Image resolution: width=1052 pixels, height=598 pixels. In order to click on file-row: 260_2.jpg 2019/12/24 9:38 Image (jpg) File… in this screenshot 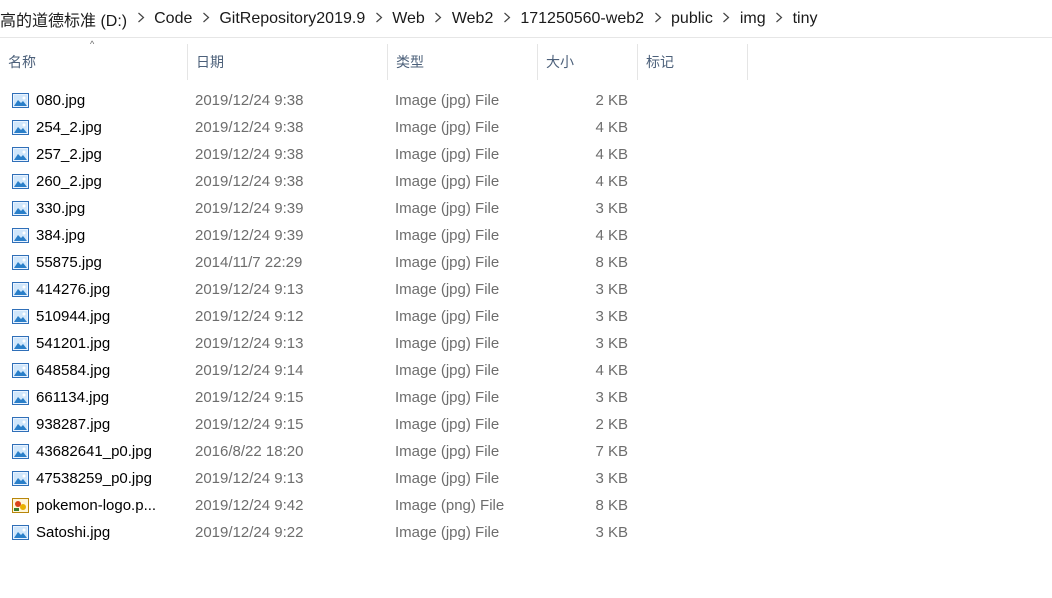, I will do `click(380, 181)`.